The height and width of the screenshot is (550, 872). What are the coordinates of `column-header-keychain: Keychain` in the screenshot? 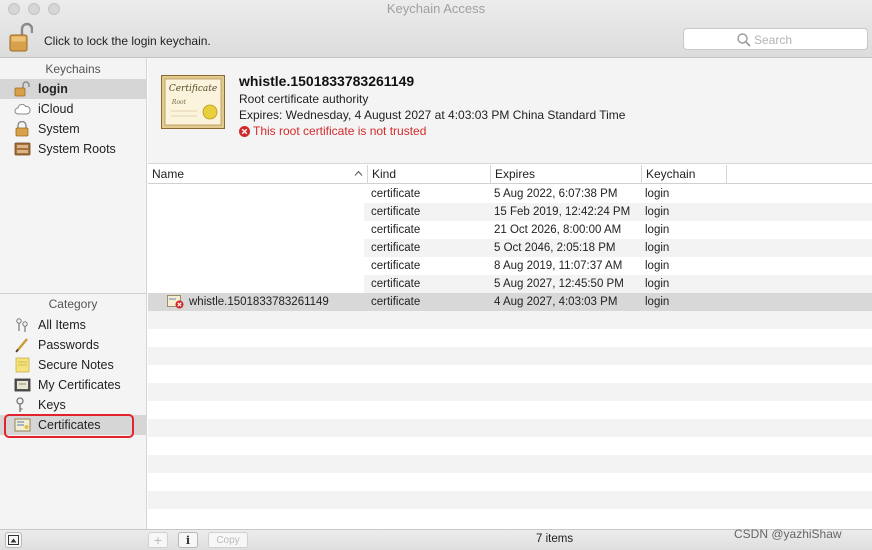 It's located at (684, 174).